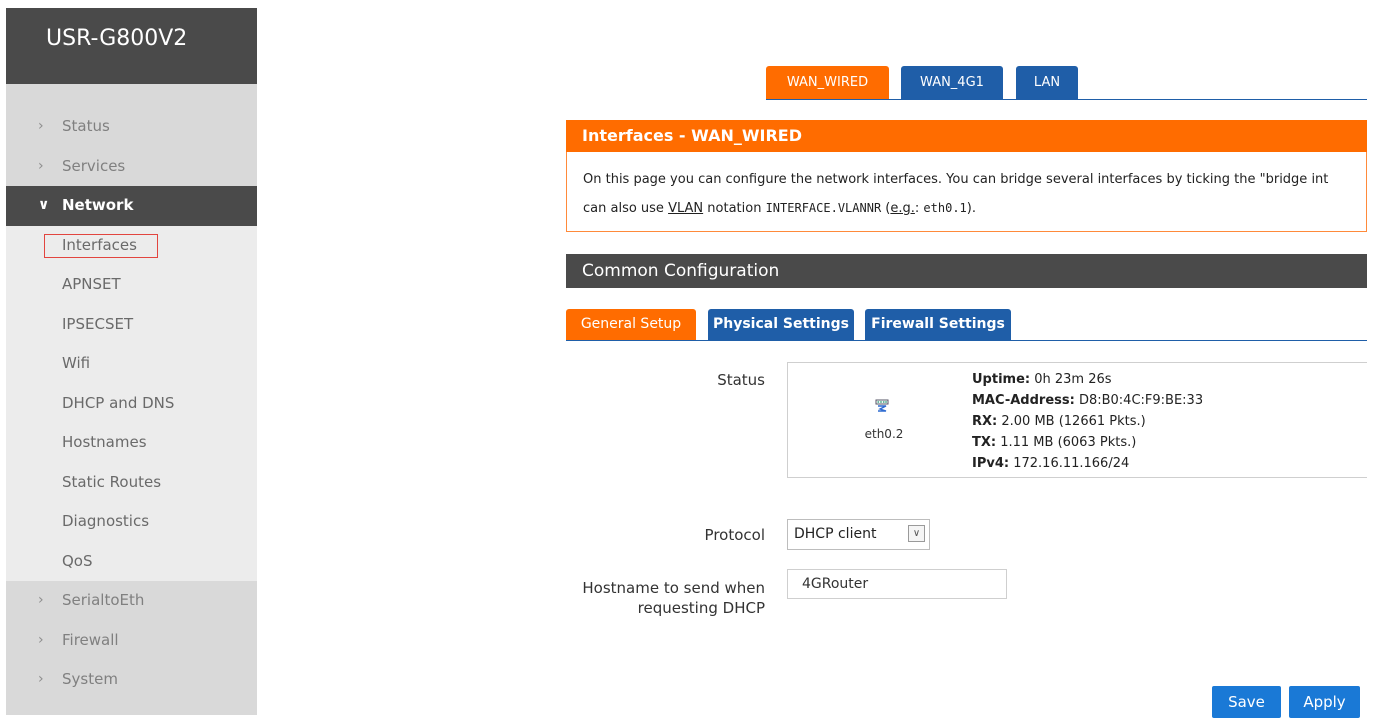 The height and width of the screenshot is (718, 1379). I want to click on protocol-select: DHCP client ∨, so click(858, 534).